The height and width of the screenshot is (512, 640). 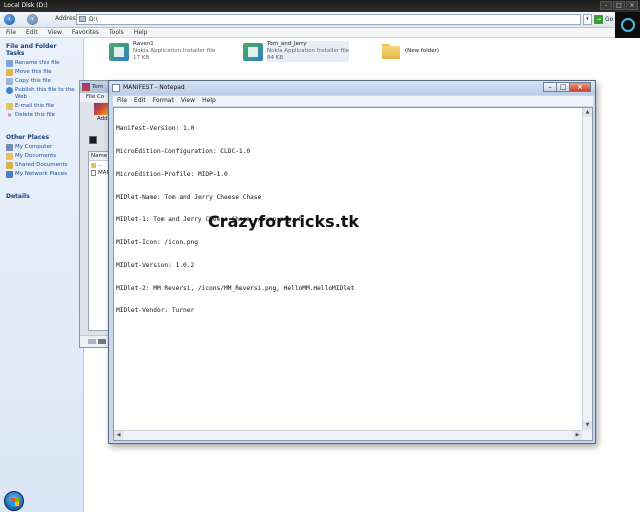 I want to click on menu-format: Format, so click(x=163, y=101).